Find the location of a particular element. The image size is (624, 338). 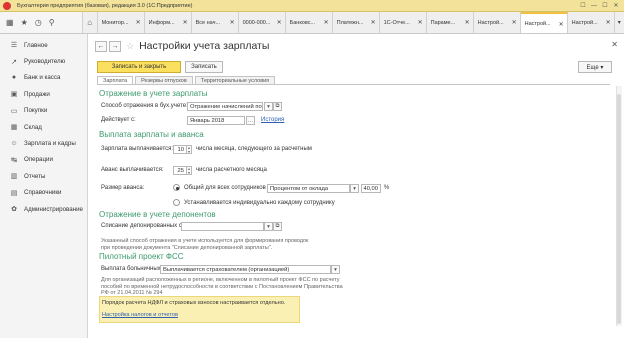

history-clock-icon: ◷ is located at coordinates (38, 22).